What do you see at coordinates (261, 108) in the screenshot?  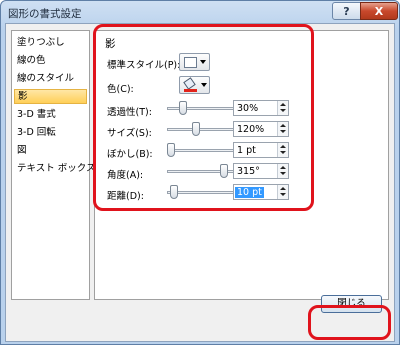 I see `transparency-spinner: 30%` at bounding box center [261, 108].